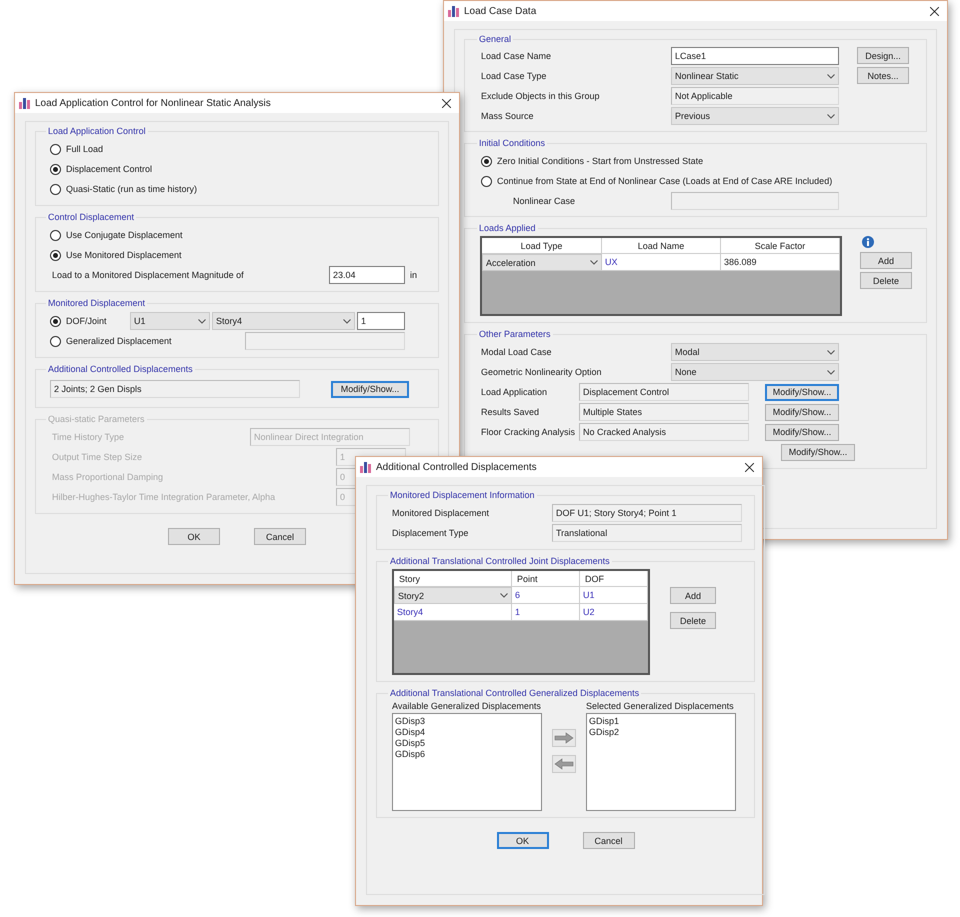 This screenshot has height=917, width=960. Describe the element at coordinates (660, 706) in the screenshot. I see `list-label: Selected Generalized Displacements` at that location.